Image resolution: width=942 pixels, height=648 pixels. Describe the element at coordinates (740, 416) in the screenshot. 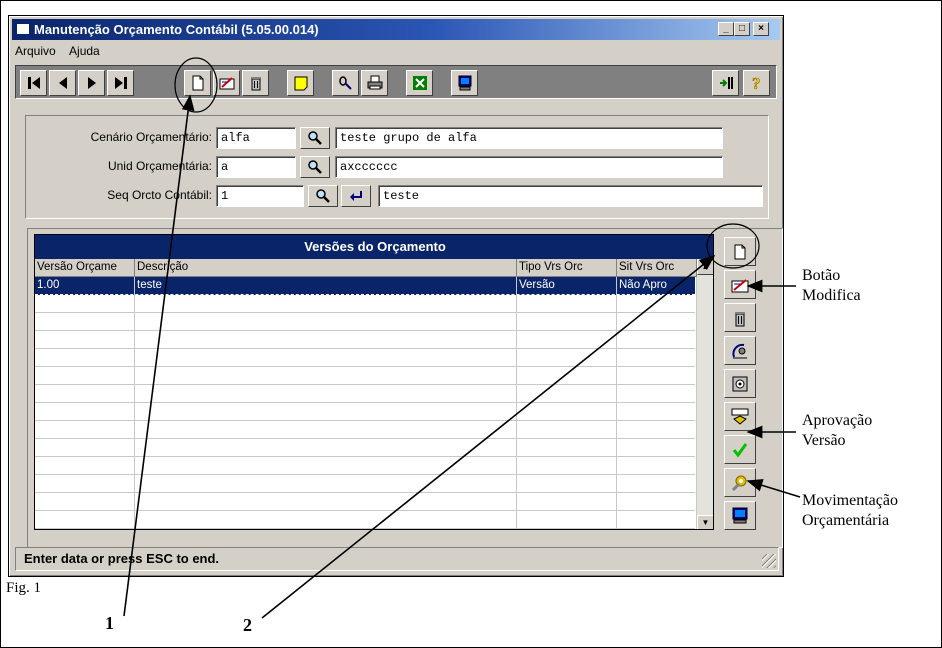

I see `side-ascii-button` at that location.